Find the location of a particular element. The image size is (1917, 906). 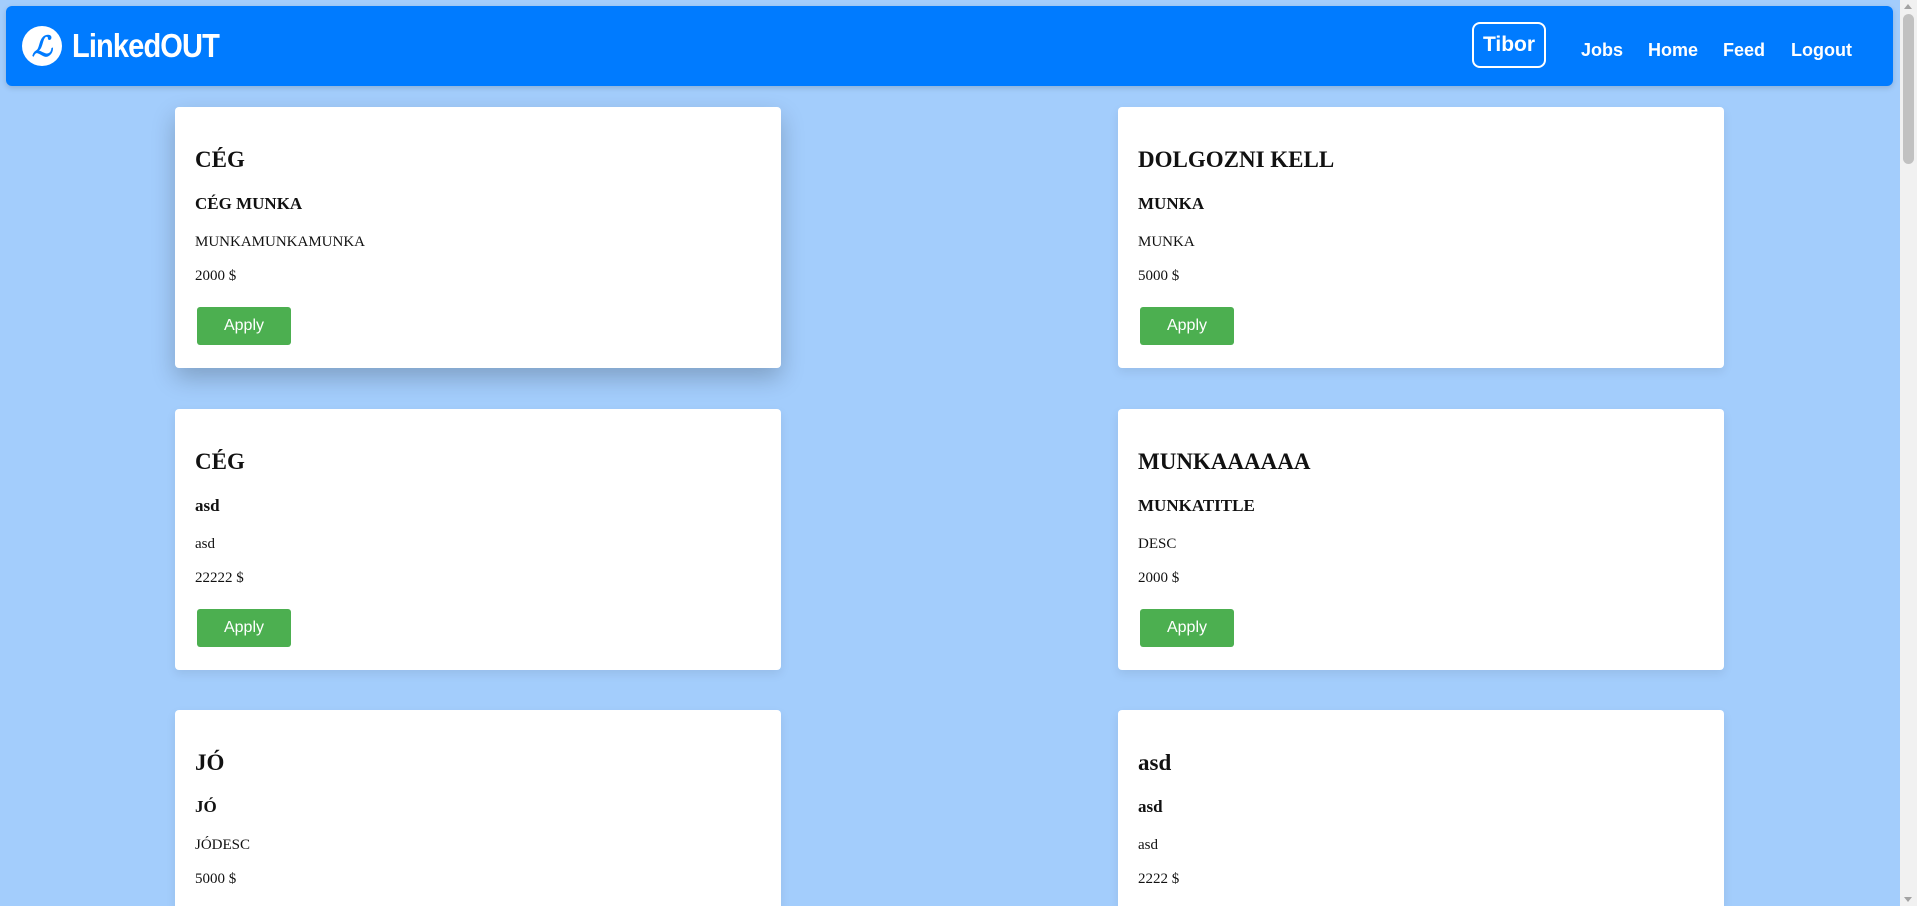

job-description: DESC is located at coordinates (1157, 544).